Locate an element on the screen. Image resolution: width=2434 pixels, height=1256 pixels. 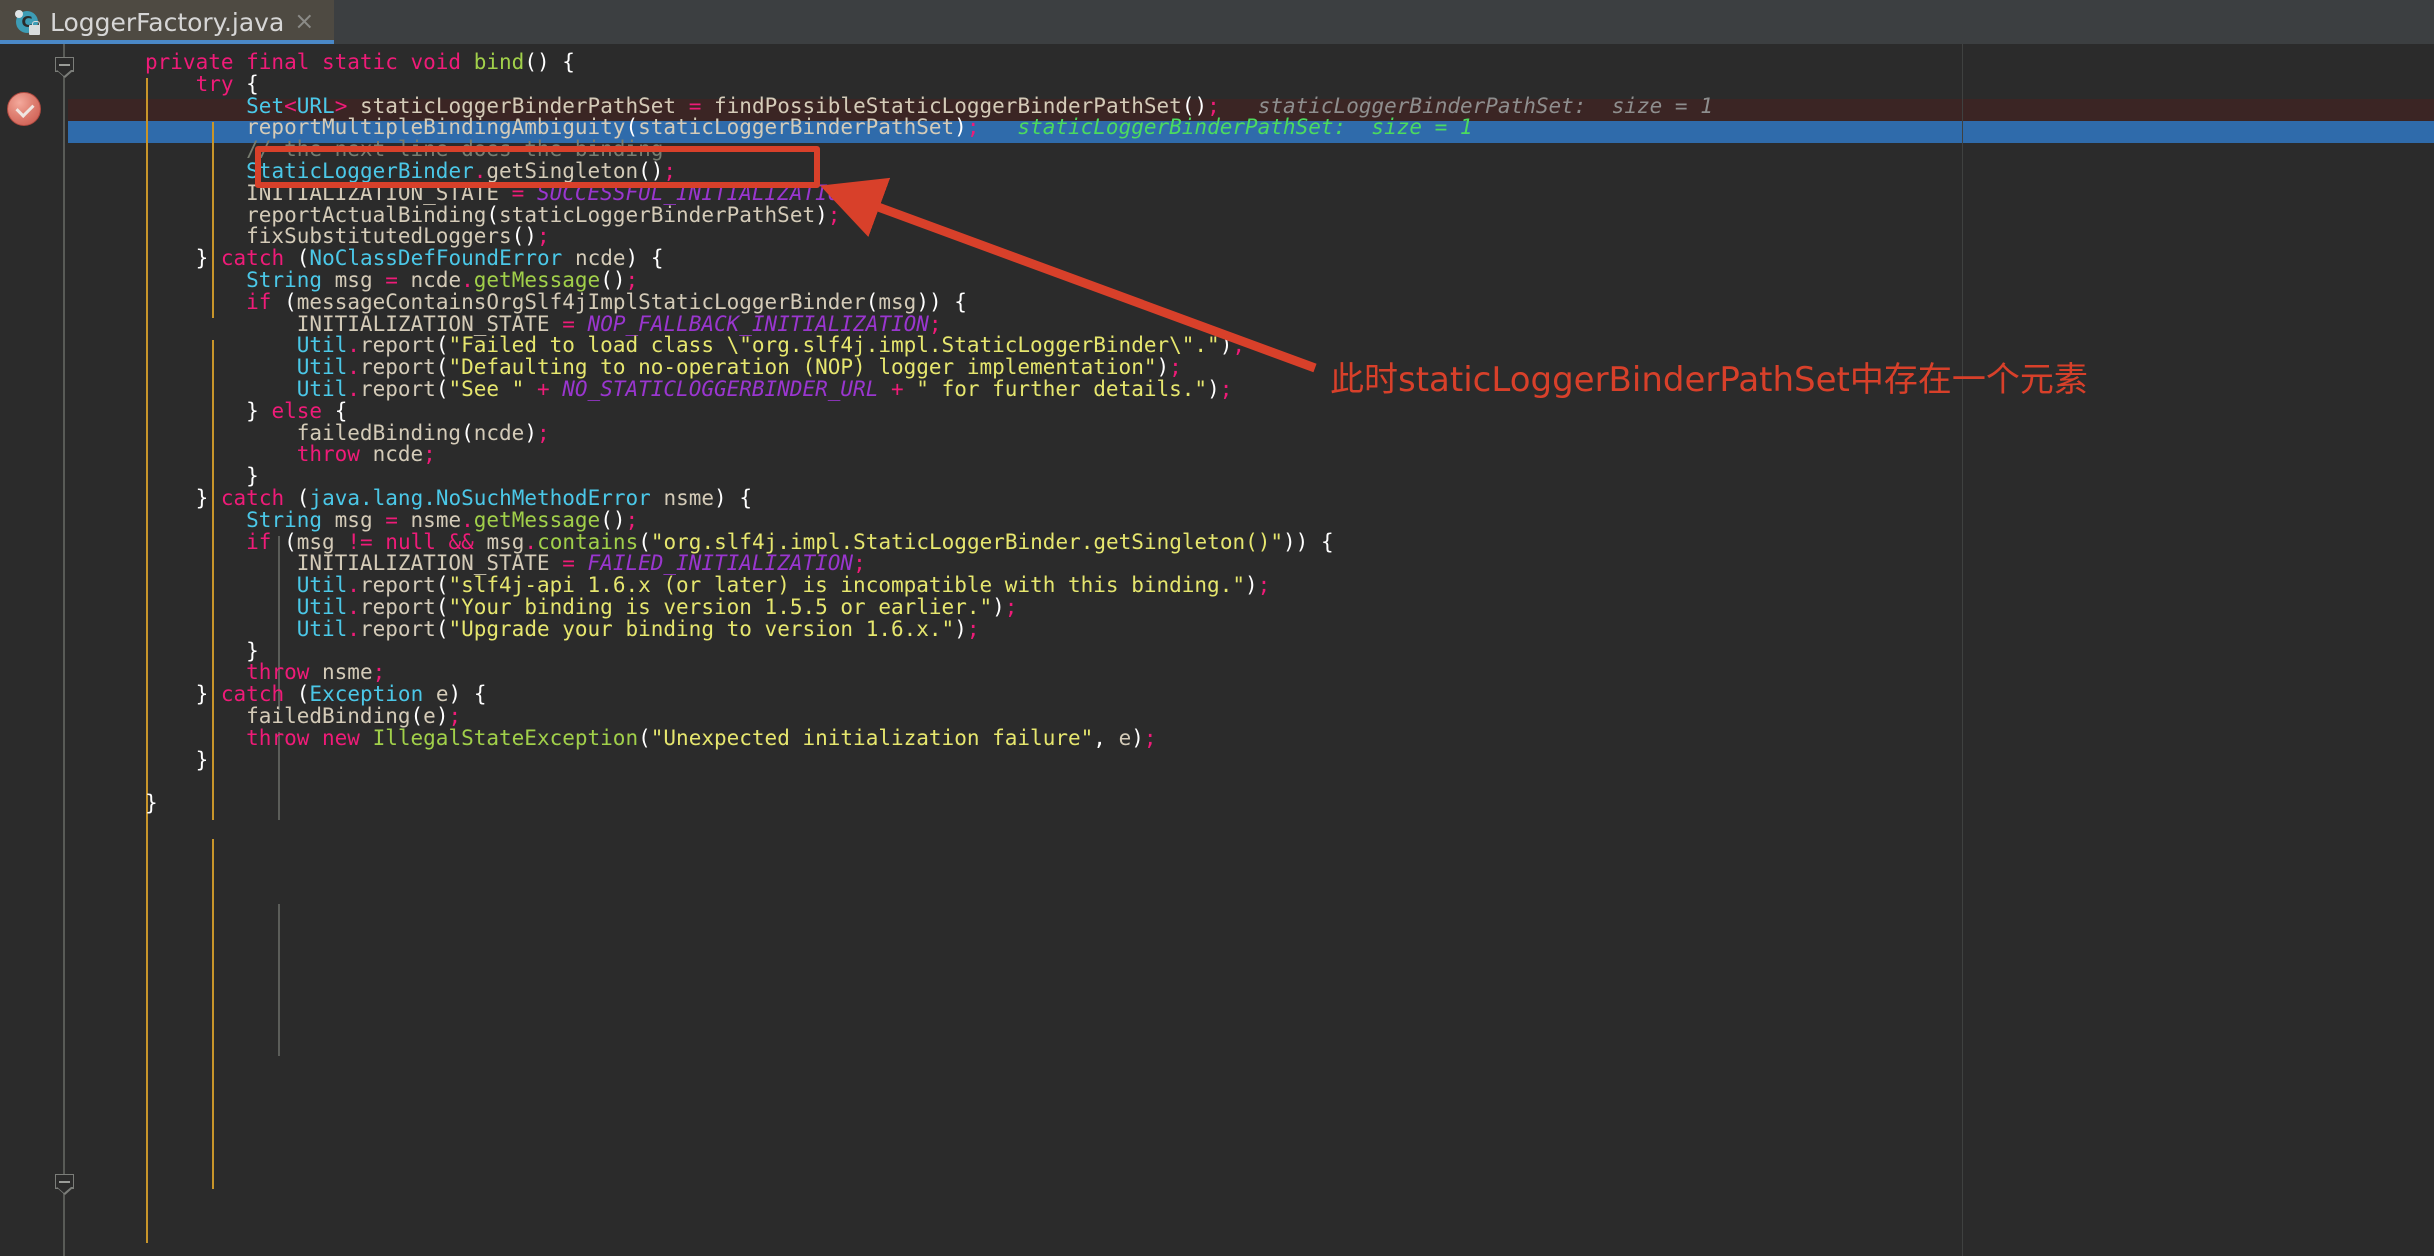
code-token: "Upgrade your binding to version 1.6.x." is located at coordinates (701, 628).